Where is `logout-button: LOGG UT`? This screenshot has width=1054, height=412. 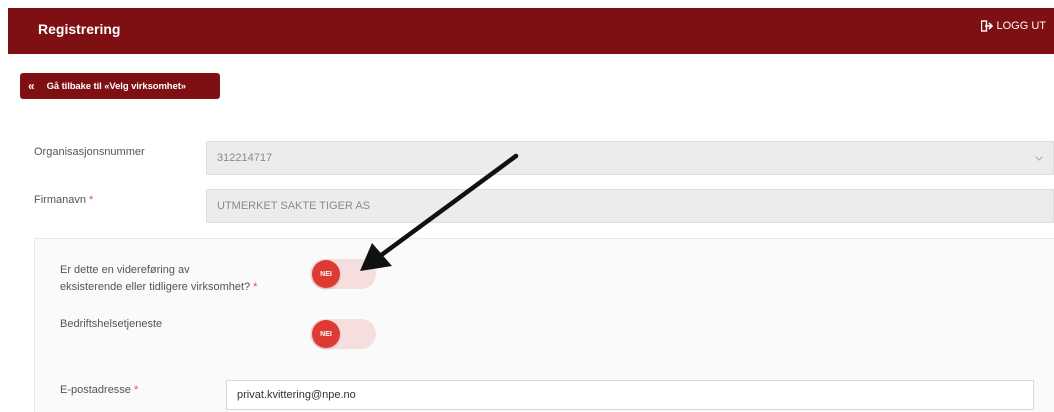 logout-button: LOGG UT is located at coordinates (1013, 26).